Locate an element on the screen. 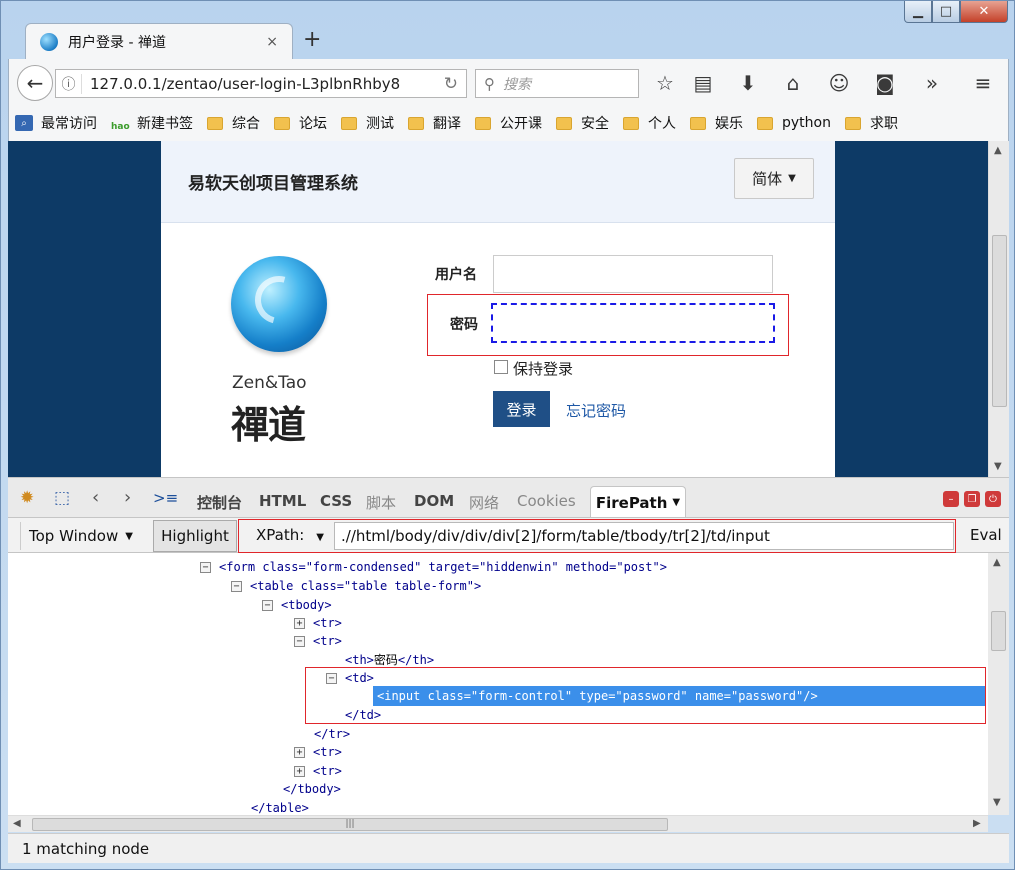 The height and width of the screenshot is (870, 1015). tree-node-table: − <table class="table table-form"> is located at coordinates (356, 586).